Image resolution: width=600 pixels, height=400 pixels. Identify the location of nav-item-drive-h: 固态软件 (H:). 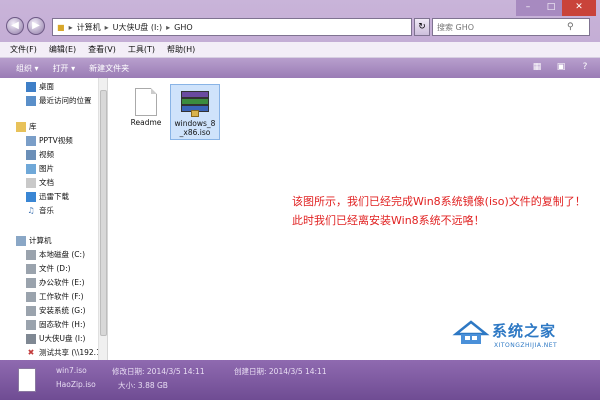
(55, 324).